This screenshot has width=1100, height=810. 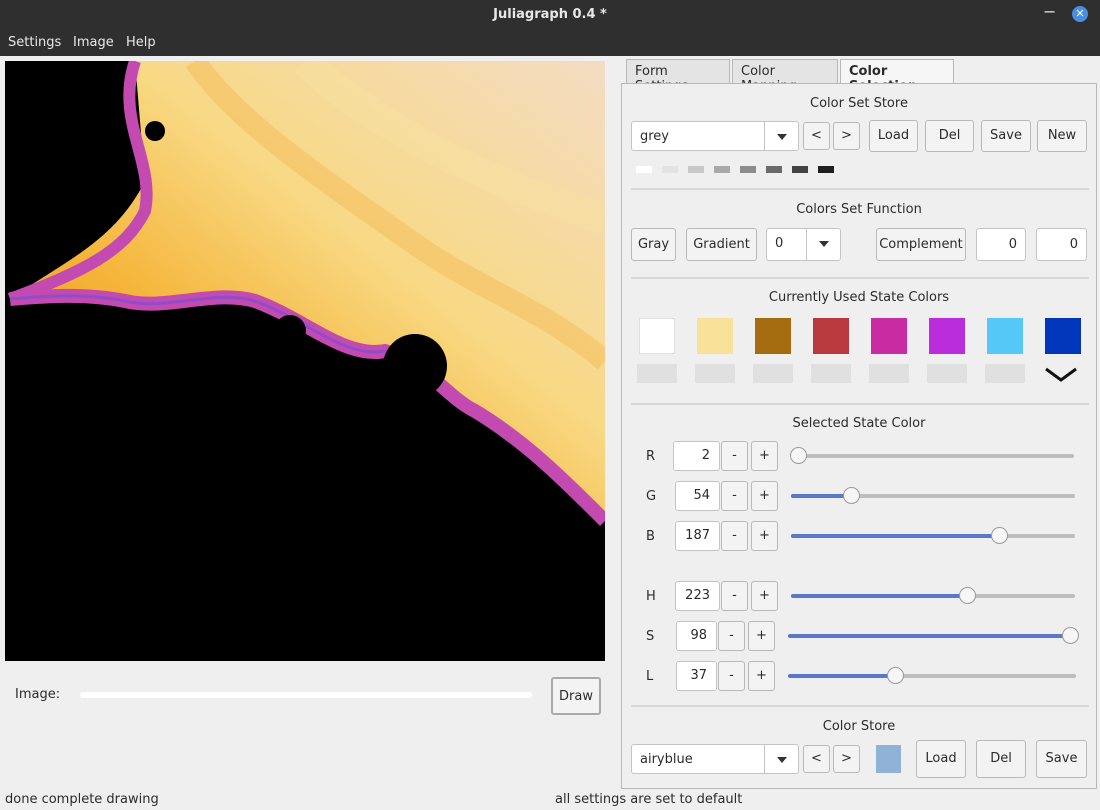 I want to click on g-slider-handle, so click(x=851, y=495).